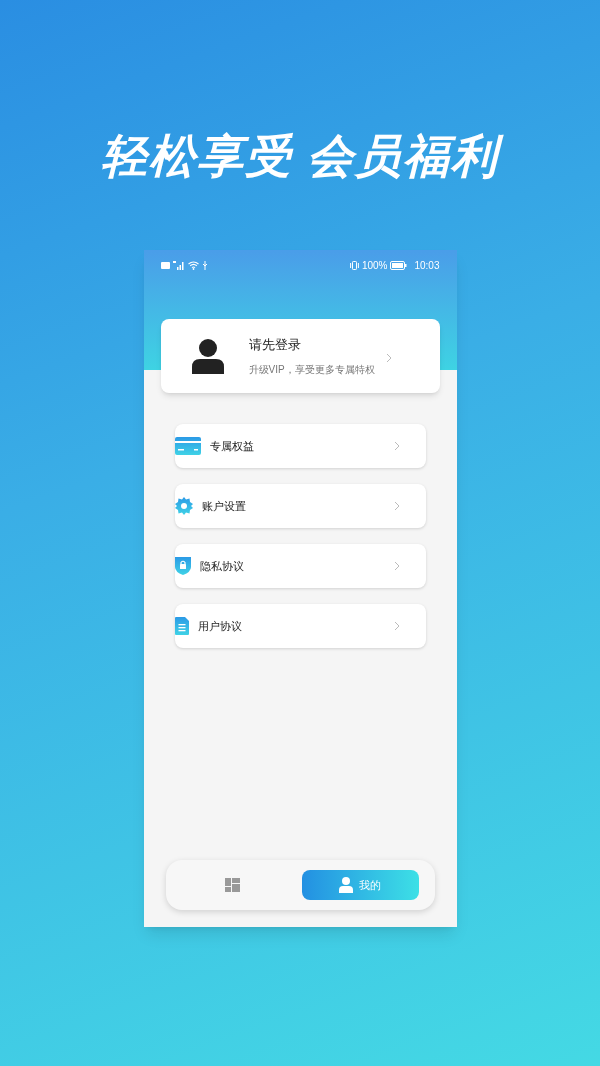 Image resolution: width=600 pixels, height=1066 pixels. Describe the element at coordinates (300, 356) in the screenshot. I see `profile-card: 请先登录 升级VIP，享受更多专属特权` at that location.